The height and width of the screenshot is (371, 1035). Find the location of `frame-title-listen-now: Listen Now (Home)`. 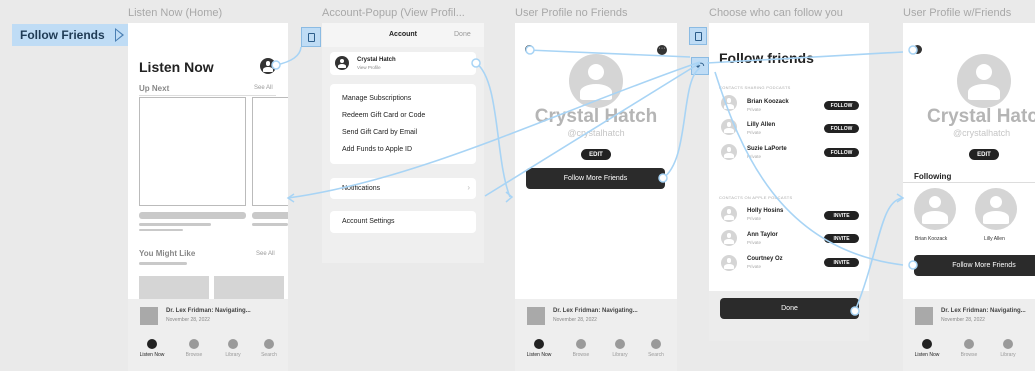

frame-title-listen-now: Listen Now (Home) is located at coordinates (175, 13).